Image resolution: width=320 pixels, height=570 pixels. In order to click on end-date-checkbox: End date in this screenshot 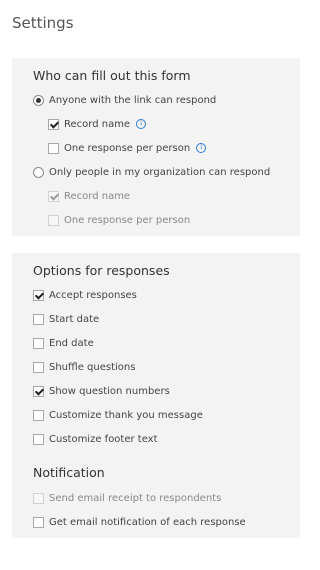, I will do `click(63, 343)`.